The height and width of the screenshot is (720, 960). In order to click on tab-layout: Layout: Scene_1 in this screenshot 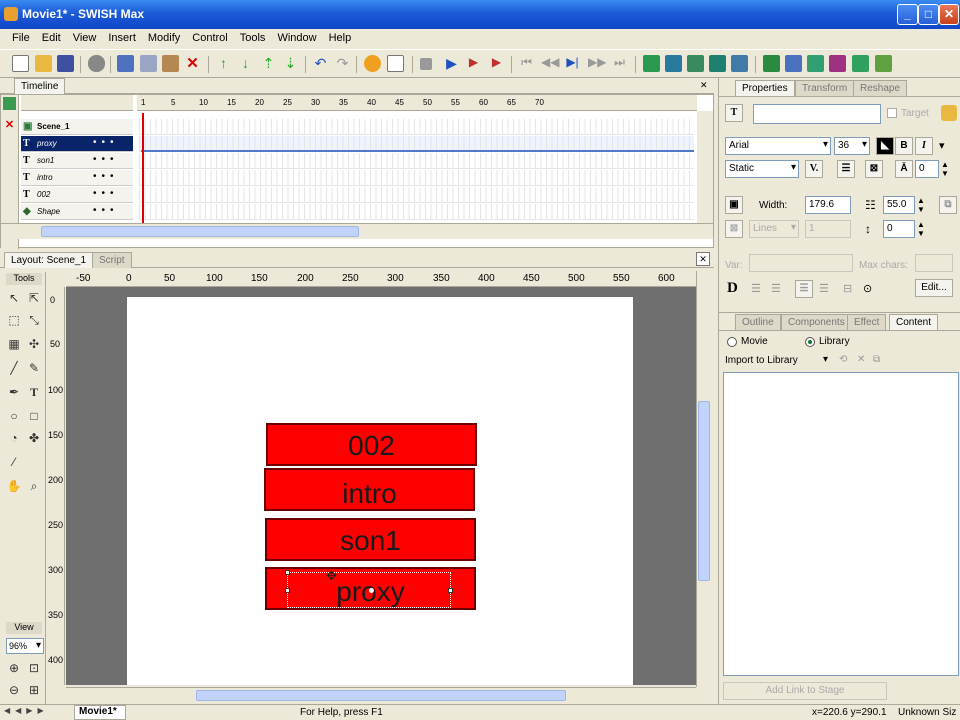, I will do `click(49, 260)`.